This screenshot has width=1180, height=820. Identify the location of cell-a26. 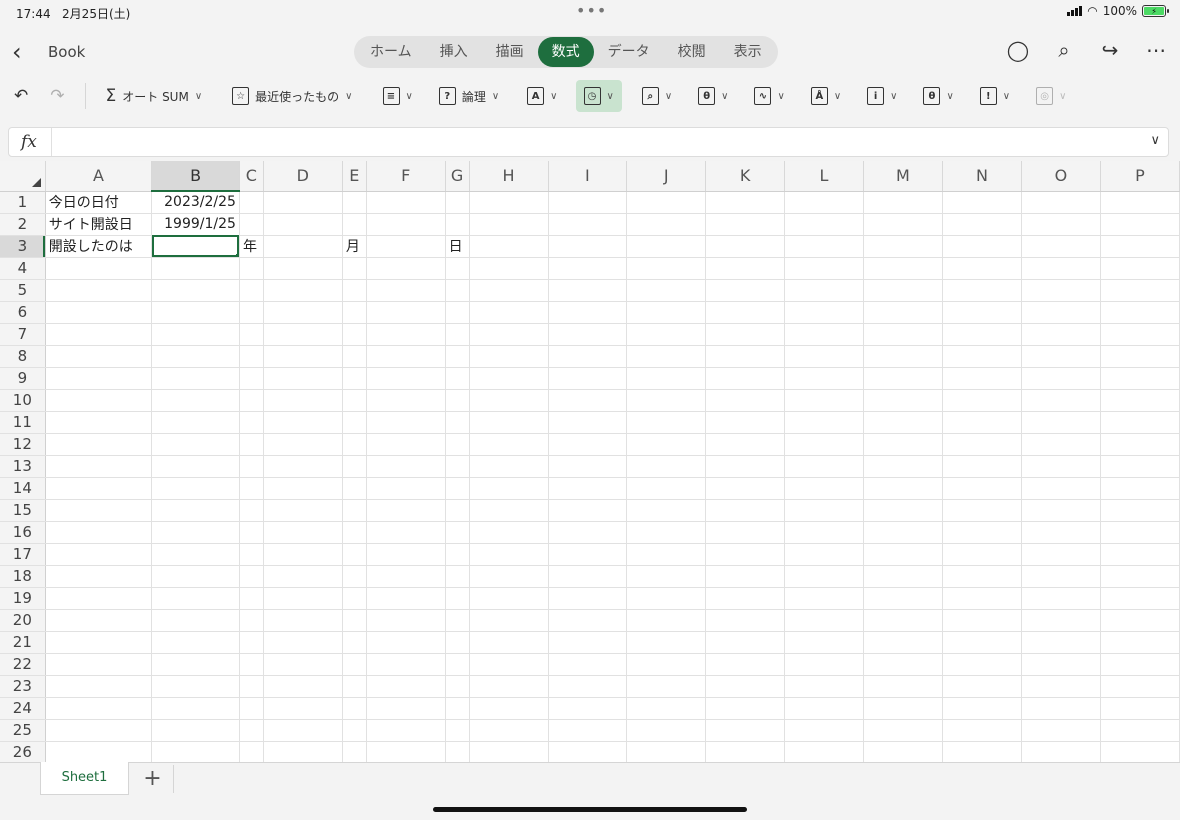
(99, 751).